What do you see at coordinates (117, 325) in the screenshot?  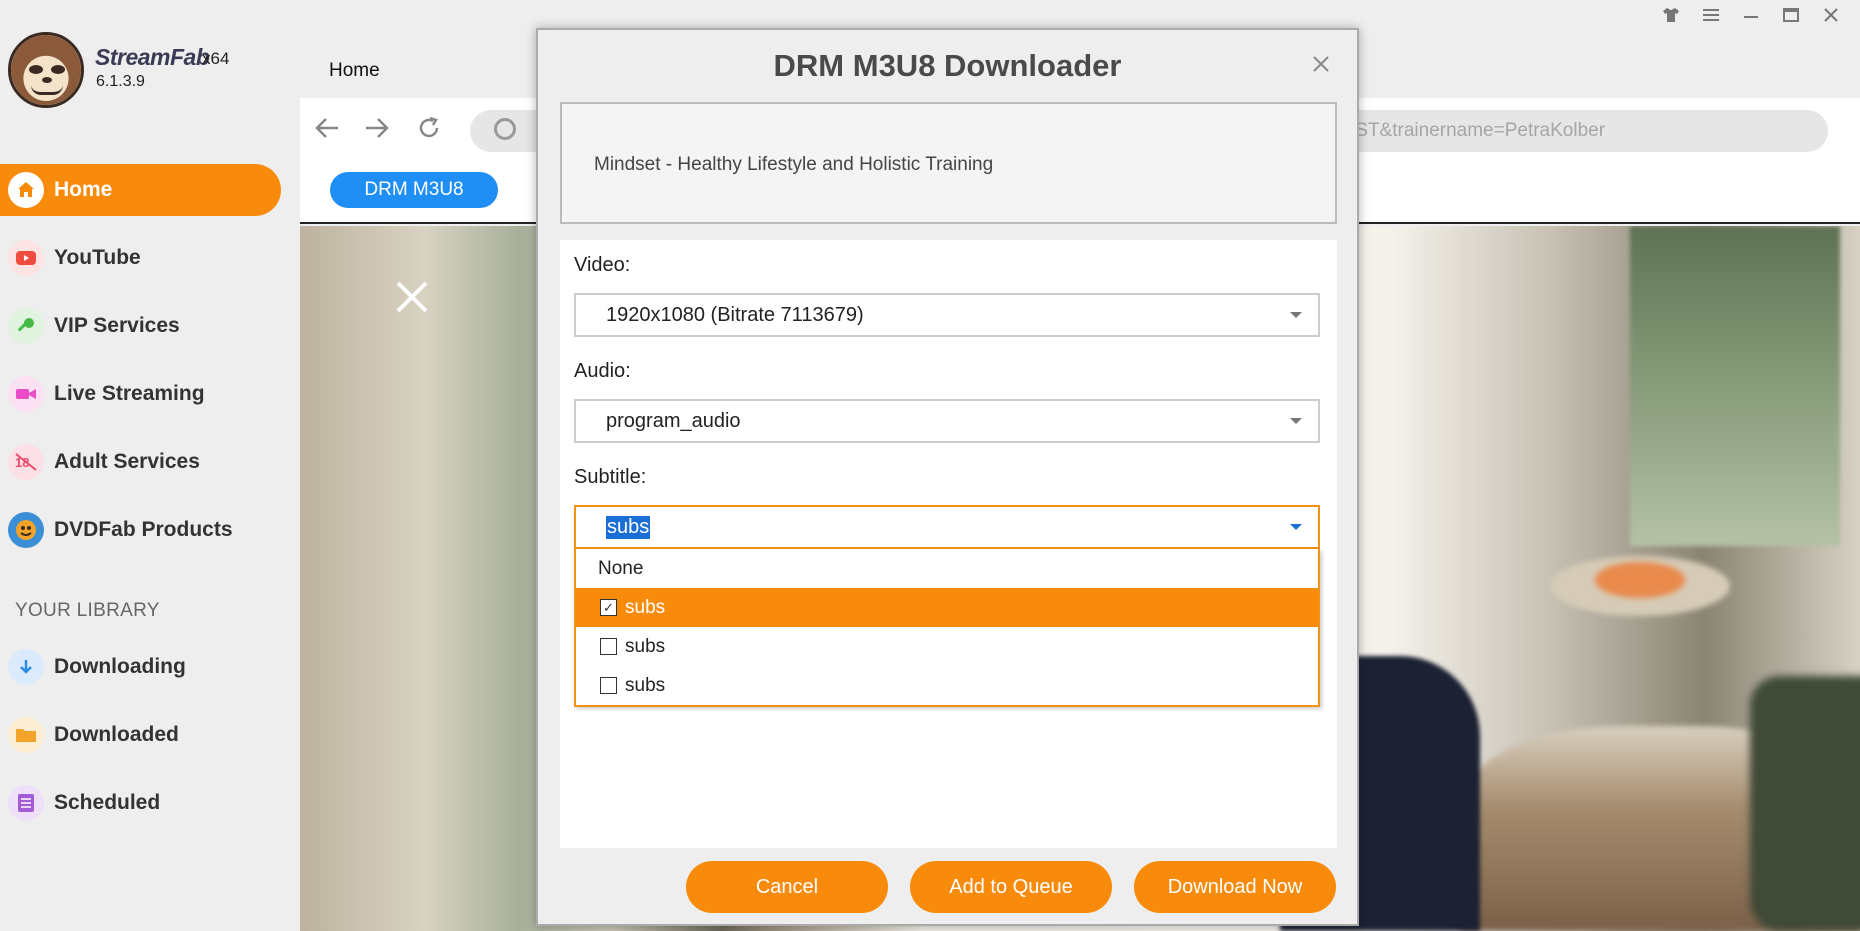 I see `sidebar-item-label: VIP Services` at bounding box center [117, 325].